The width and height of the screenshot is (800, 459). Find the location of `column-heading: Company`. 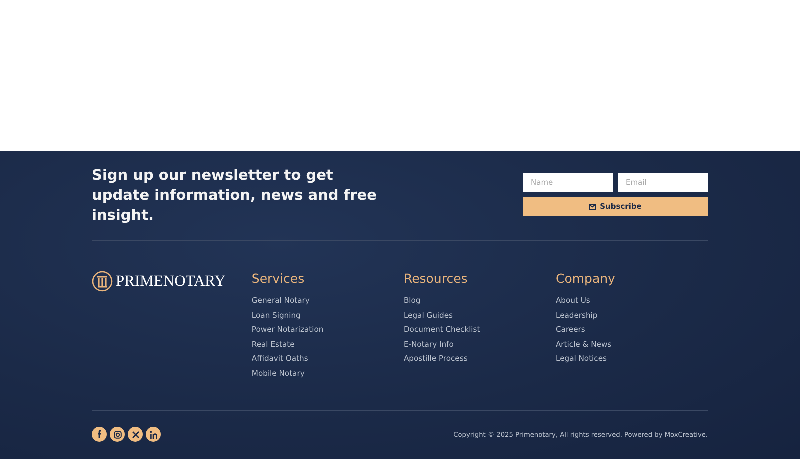

column-heading: Company is located at coordinates (586, 279).